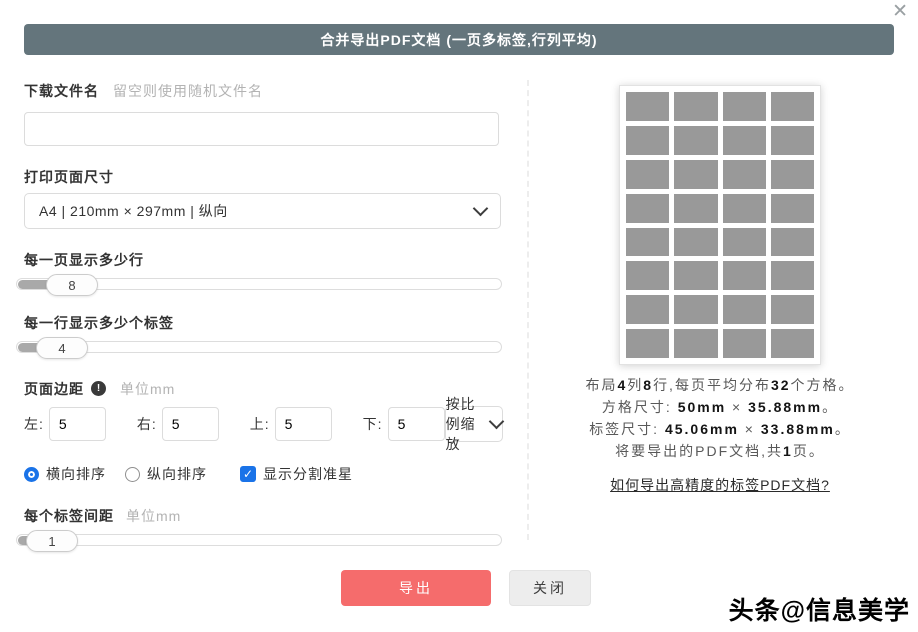  What do you see at coordinates (308, 474) in the screenshot?
I see `crosshair-label: 显示分割准星` at bounding box center [308, 474].